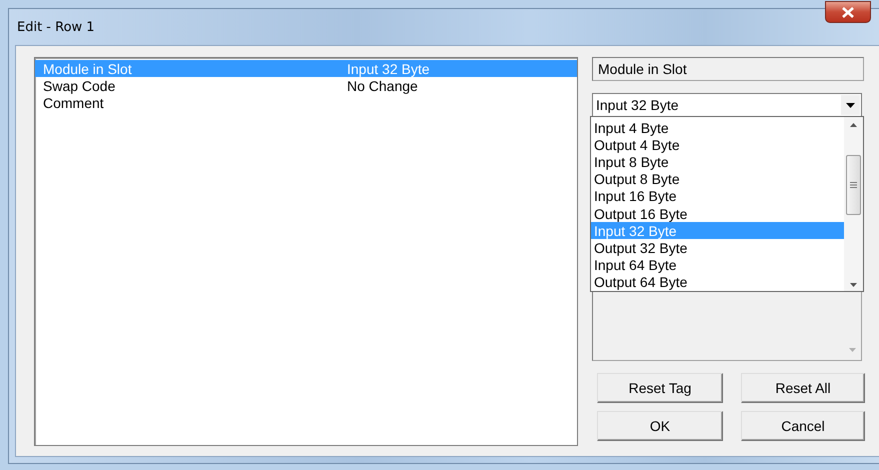  What do you see at coordinates (56, 27) in the screenshot?
I see `window-title: Edit - Row 1` at bounding box center [56, 27].